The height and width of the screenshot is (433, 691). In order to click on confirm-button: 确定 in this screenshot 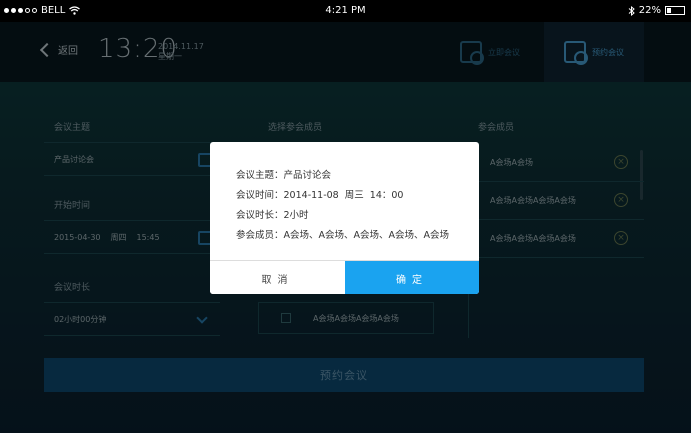, I will do `click(412, 277)`.